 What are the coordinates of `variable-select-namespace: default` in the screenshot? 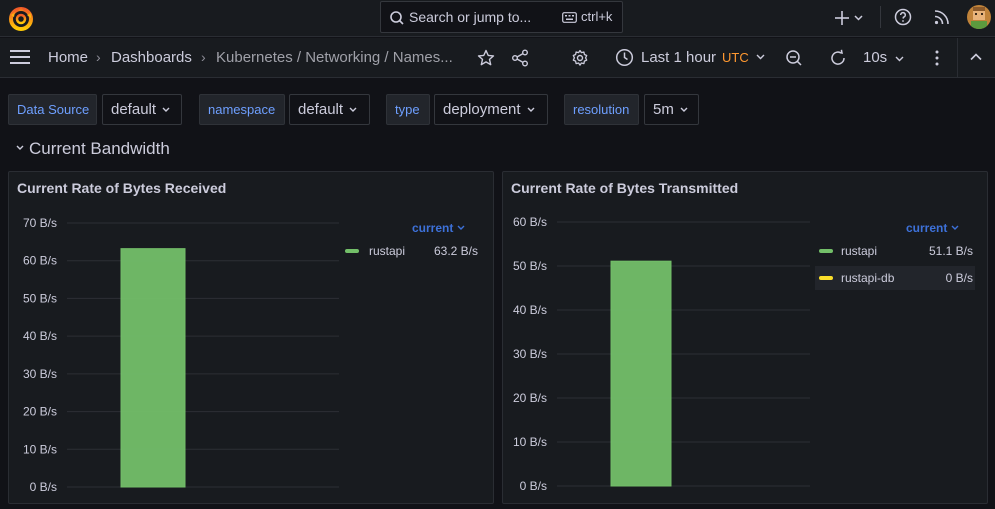 It's located at (329, 109).